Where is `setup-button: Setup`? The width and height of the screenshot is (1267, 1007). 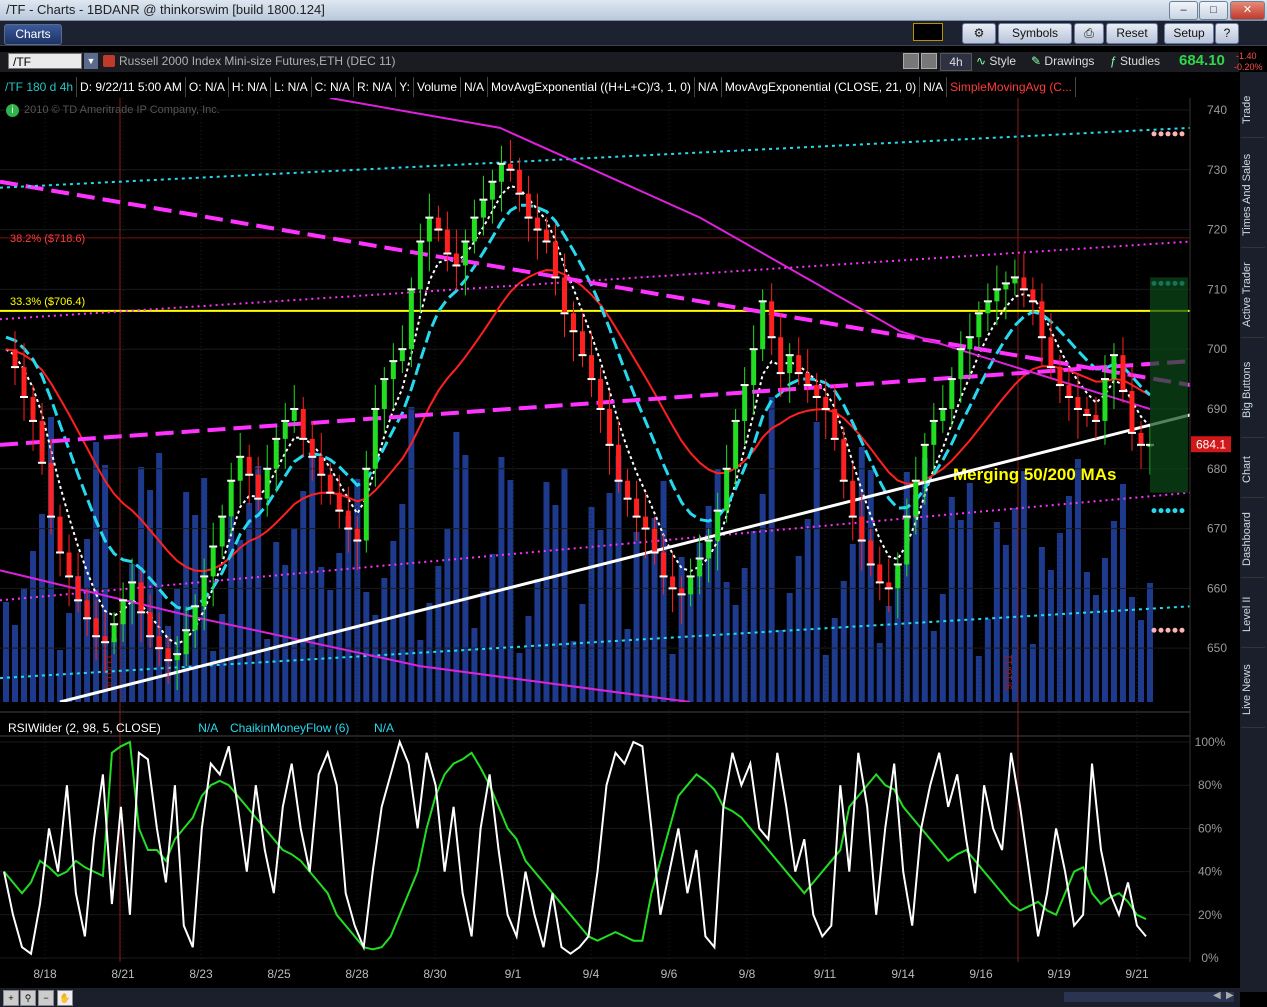 setup-button: Setup is located at coordinates (1189, 33).